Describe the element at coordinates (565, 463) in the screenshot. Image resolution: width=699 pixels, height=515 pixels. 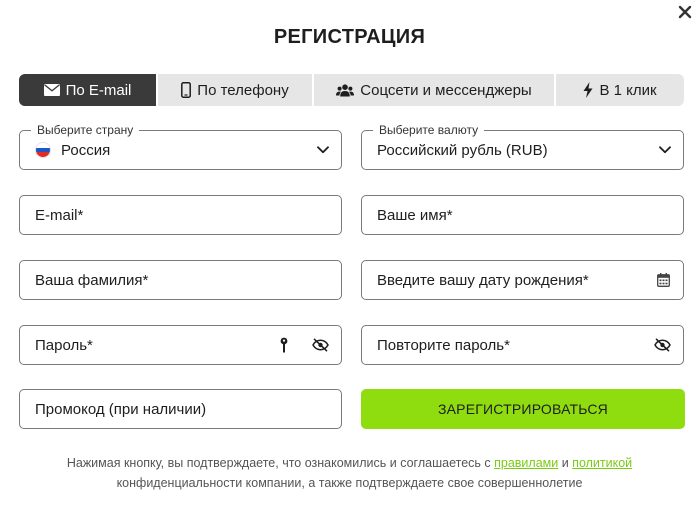
I see `notice-text-and: и` at that location.